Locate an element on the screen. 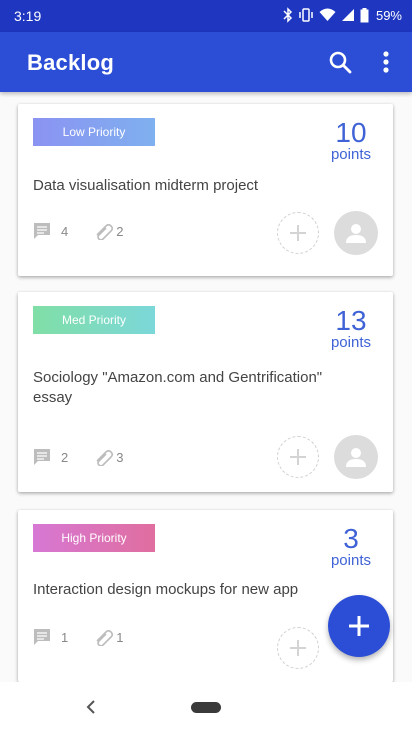  points-display: 13 points is located at coordinates (350, 328).